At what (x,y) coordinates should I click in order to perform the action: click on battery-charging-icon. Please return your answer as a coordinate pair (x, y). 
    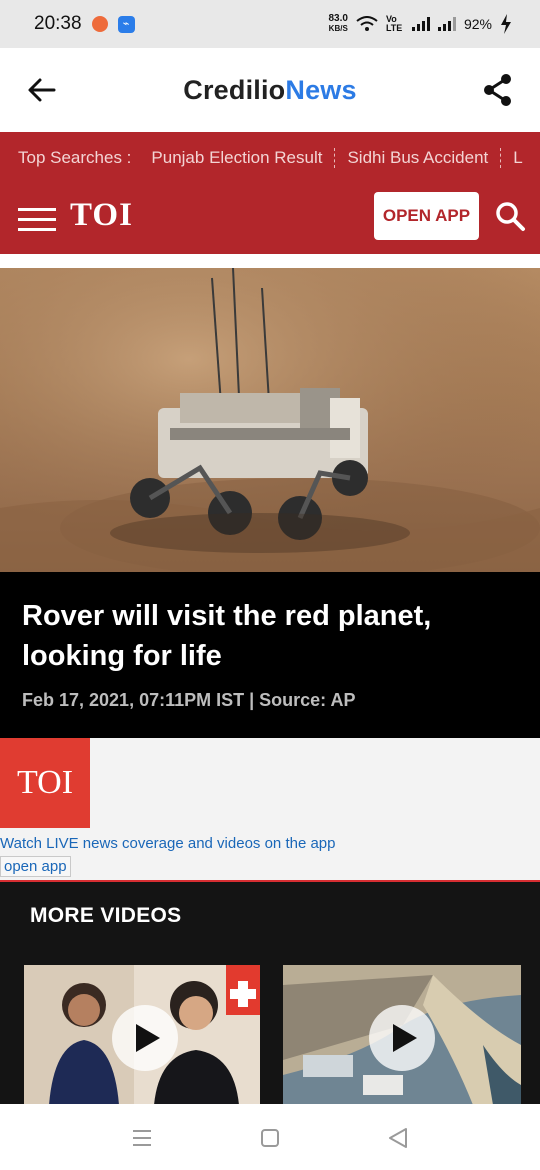
    Looking at the image, I should click on (506, 24).